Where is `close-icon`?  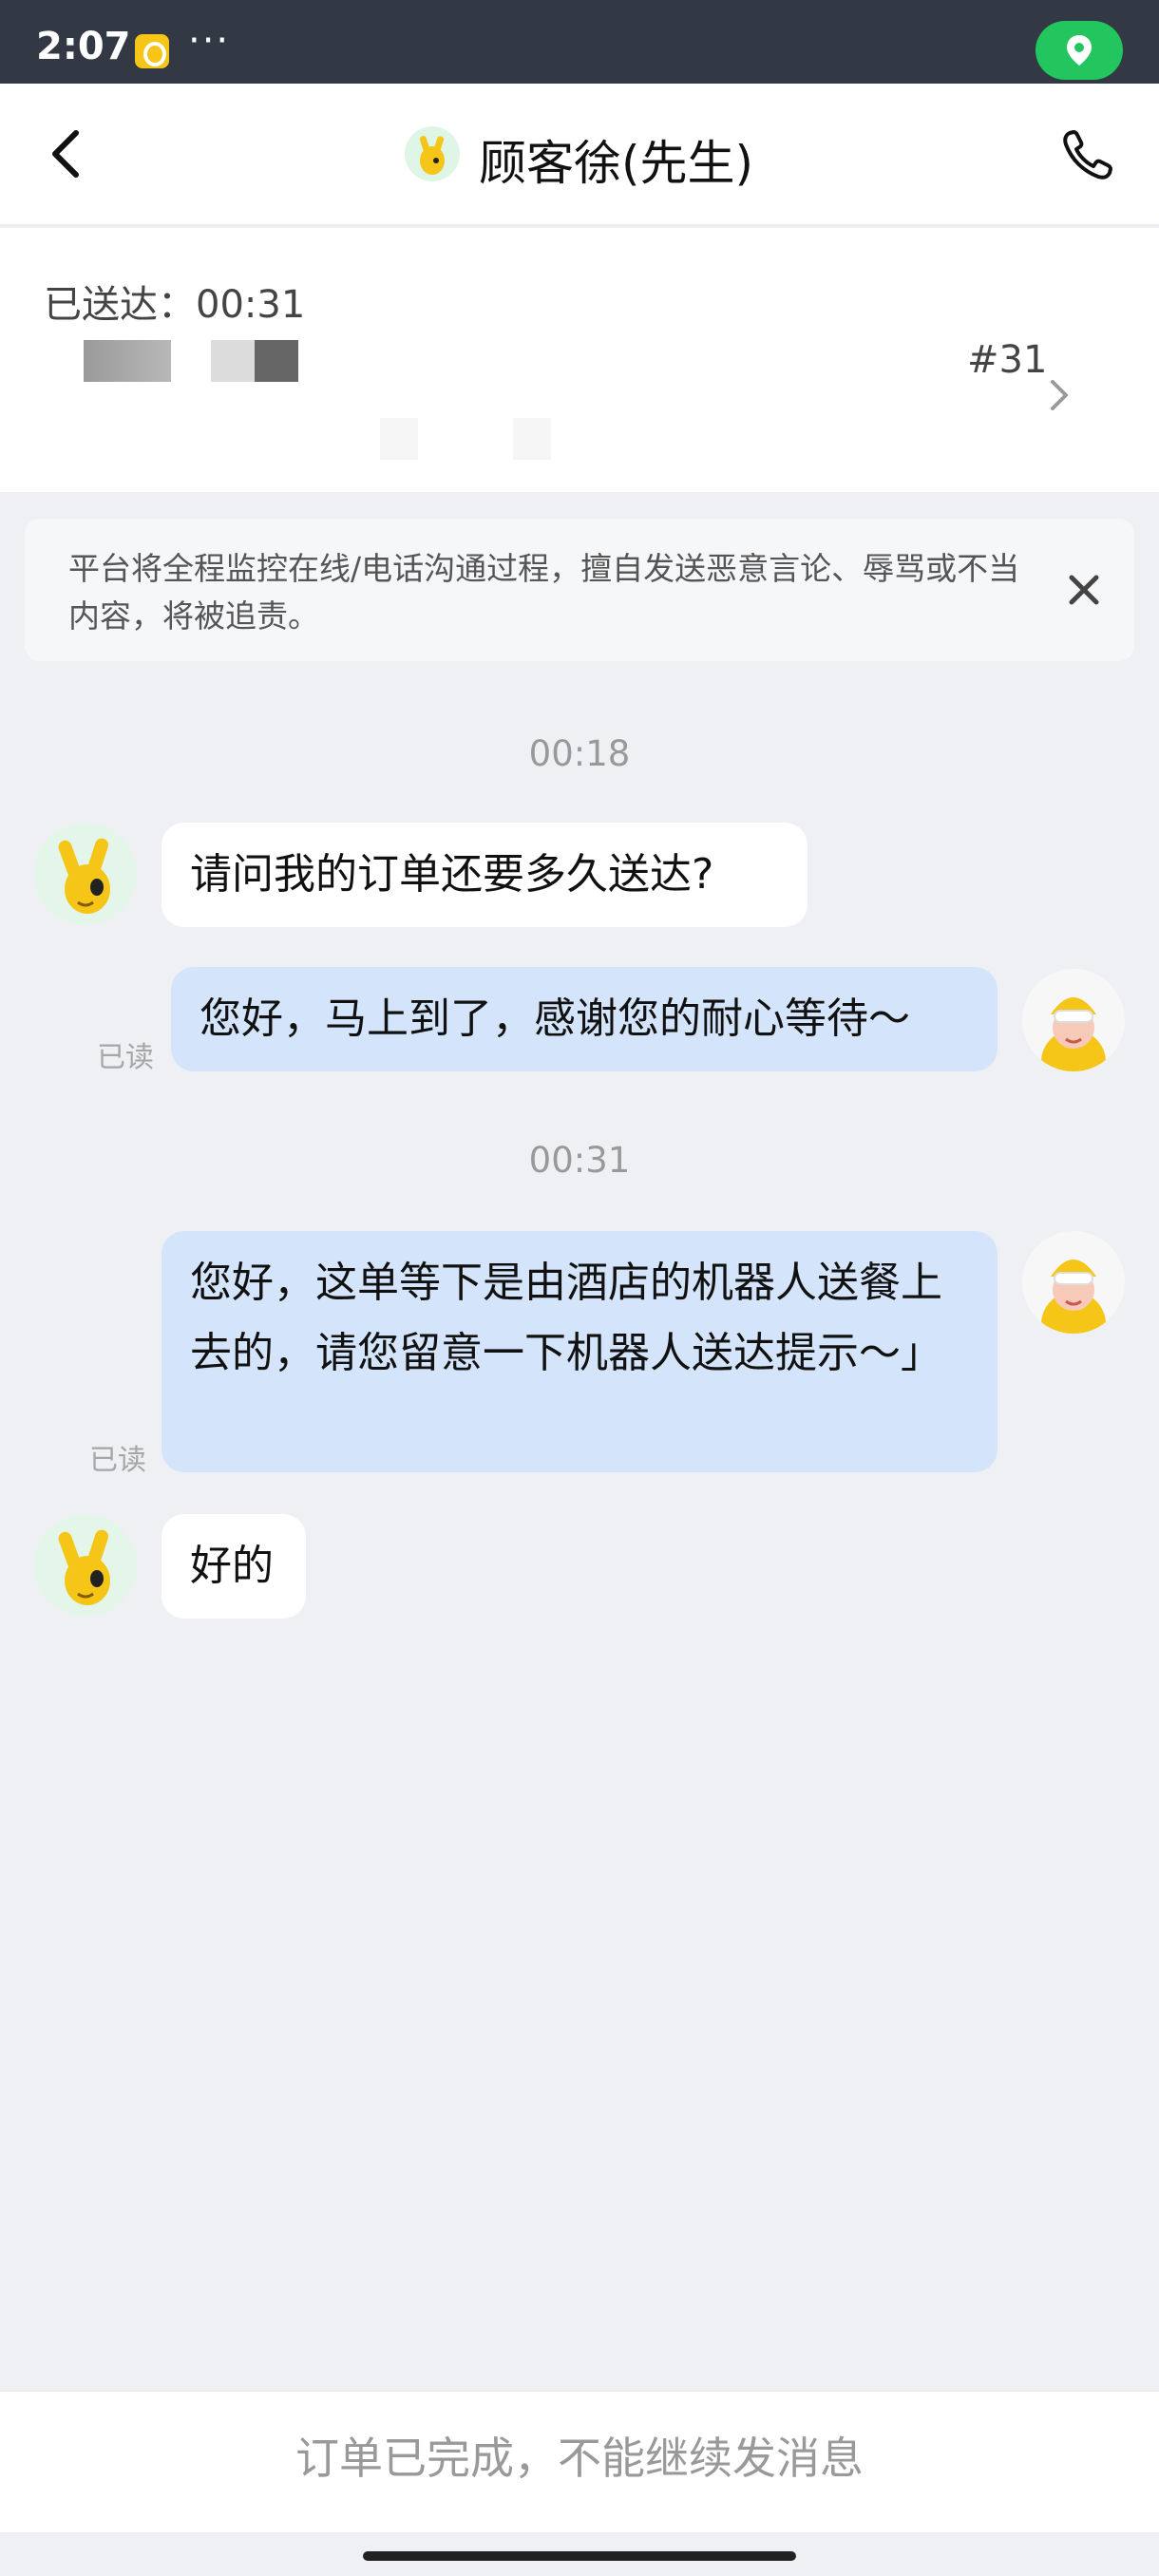
close-icon is located at coordinates (1084, 590).